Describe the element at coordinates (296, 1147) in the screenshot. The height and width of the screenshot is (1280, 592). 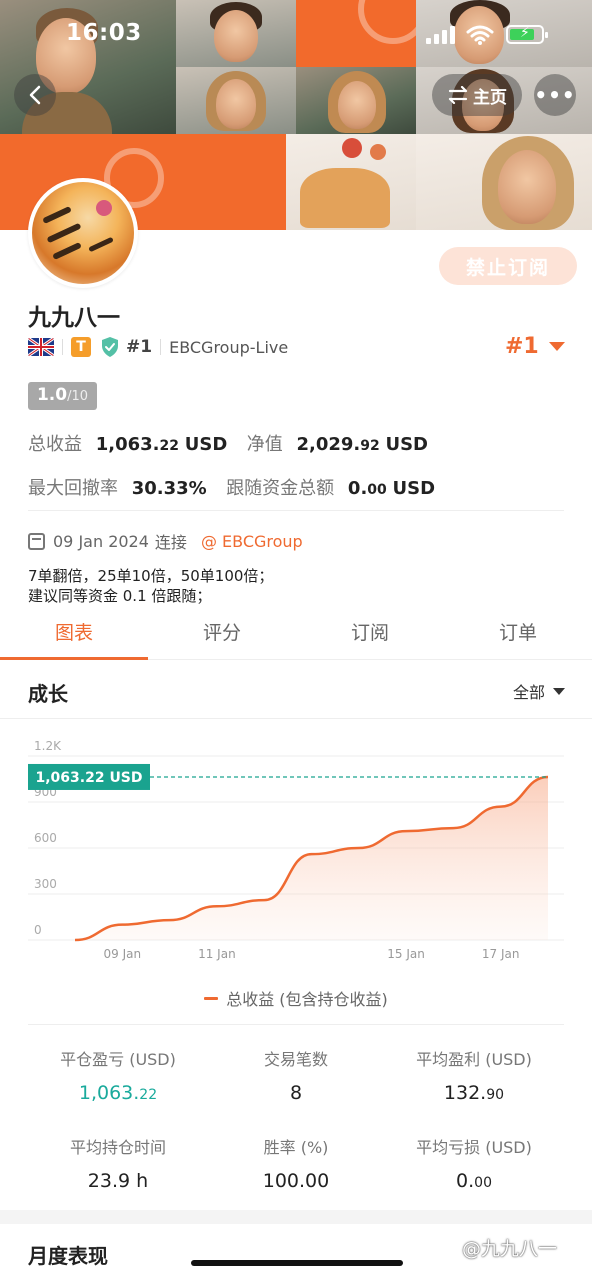
I see `stat-label: 胜率 (%)` at that location.